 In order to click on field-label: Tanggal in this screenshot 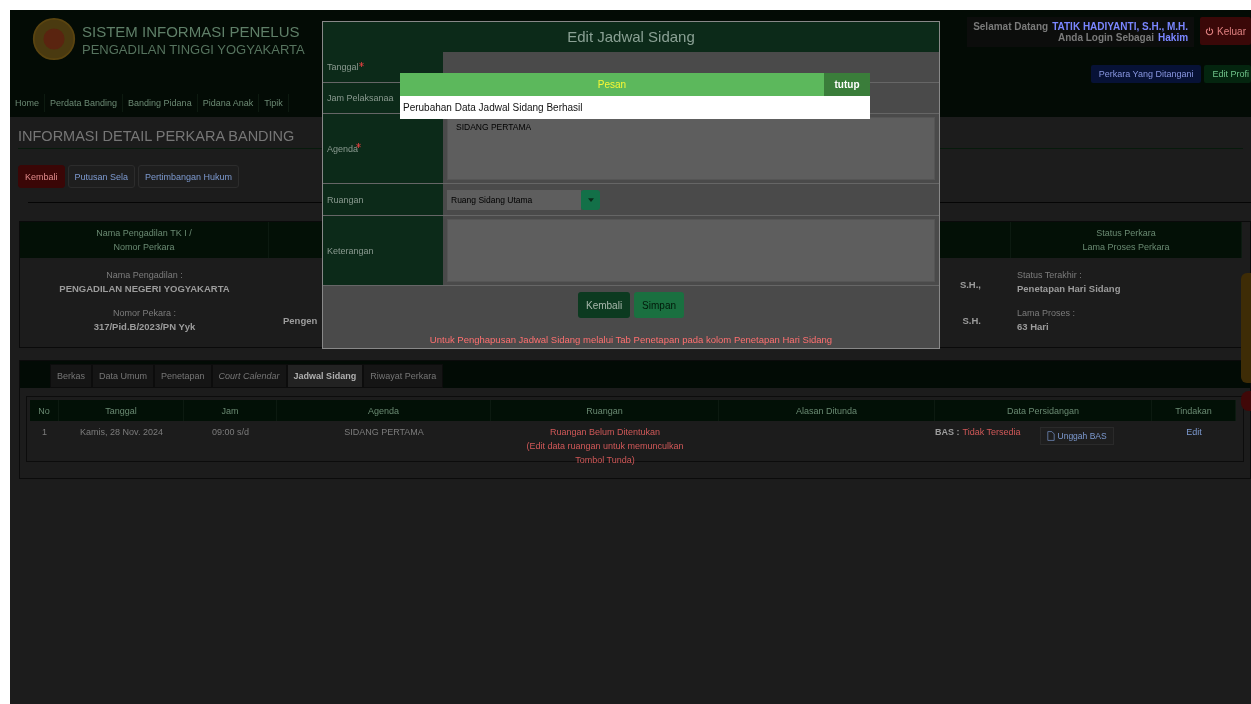, I will do `click(383, 67)`.